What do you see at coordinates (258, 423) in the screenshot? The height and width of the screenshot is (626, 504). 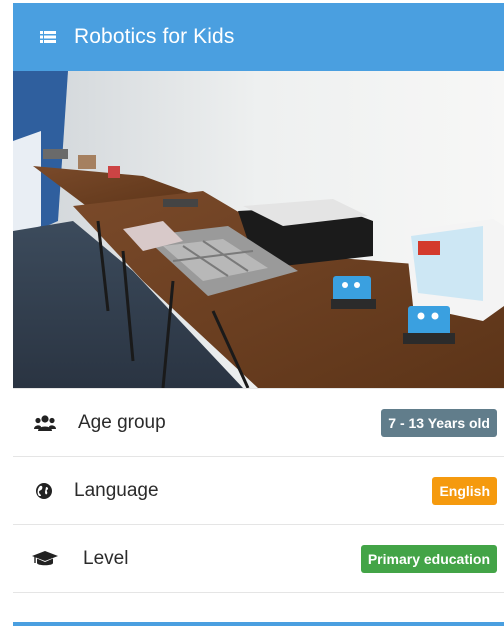 I see `age-group-row: Age group 7 - 13 Years old` at bounding box center [258, 423].